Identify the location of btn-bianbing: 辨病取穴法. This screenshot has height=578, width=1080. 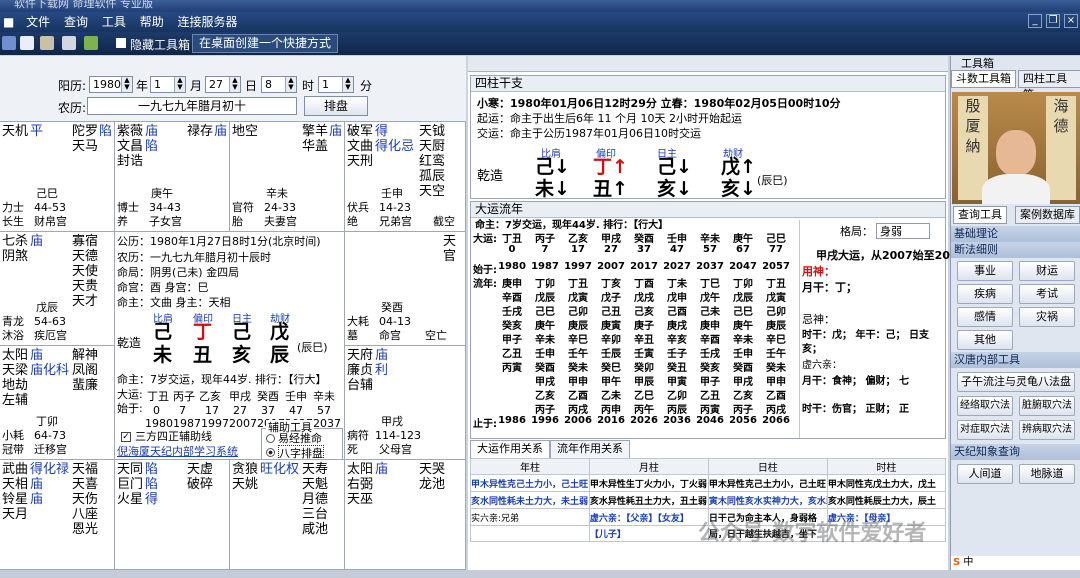
(1047, 430).